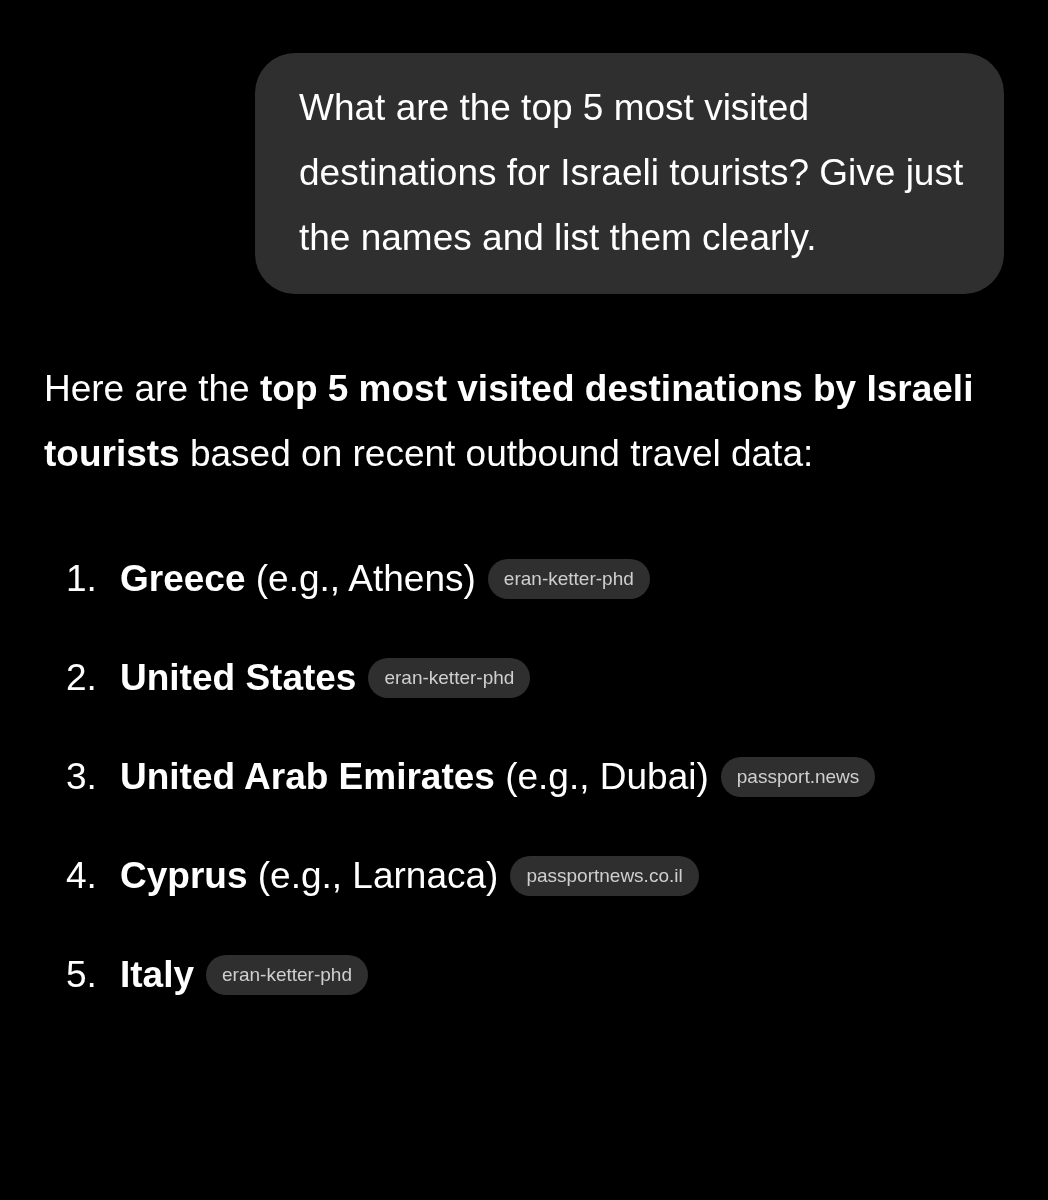  I want to click on list-number: 2., so click(82, 677).